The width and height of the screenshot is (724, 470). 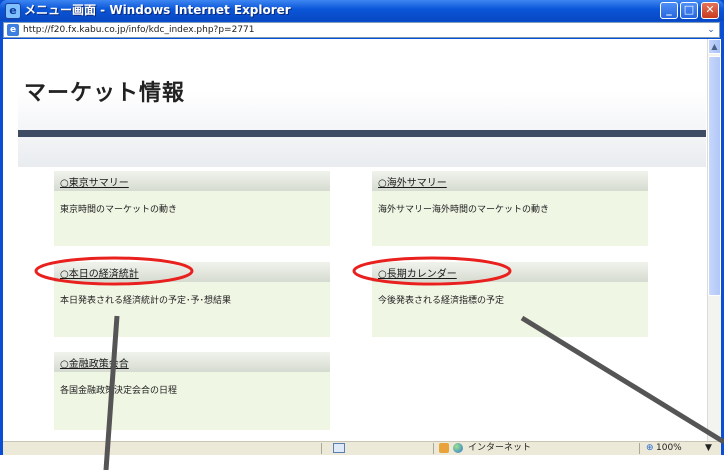 I want to click on close-button: ✕, so click(x=710, y=10).